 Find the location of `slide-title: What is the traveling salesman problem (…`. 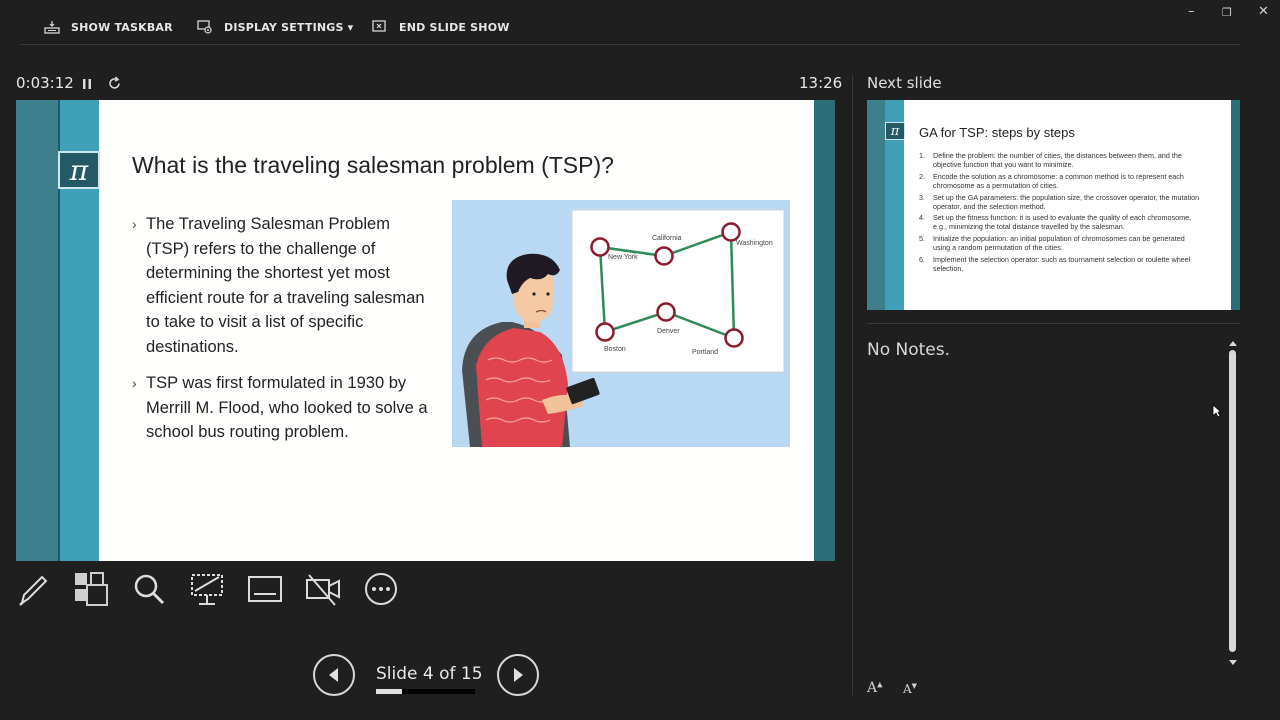

slide-title: What is the traveling salesman problem (… is located at coordinates (373, 165).